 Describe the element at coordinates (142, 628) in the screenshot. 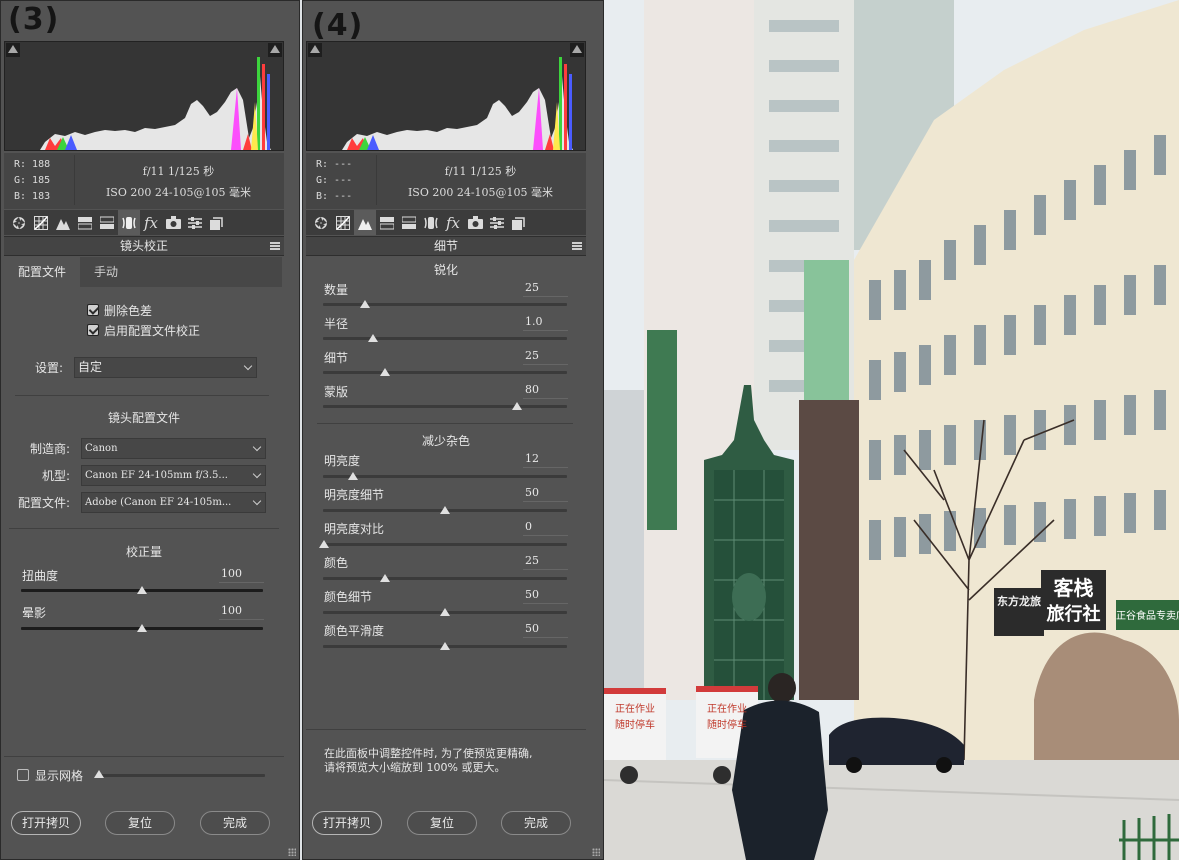

I see `vignetting-slider-thumb` at that location.